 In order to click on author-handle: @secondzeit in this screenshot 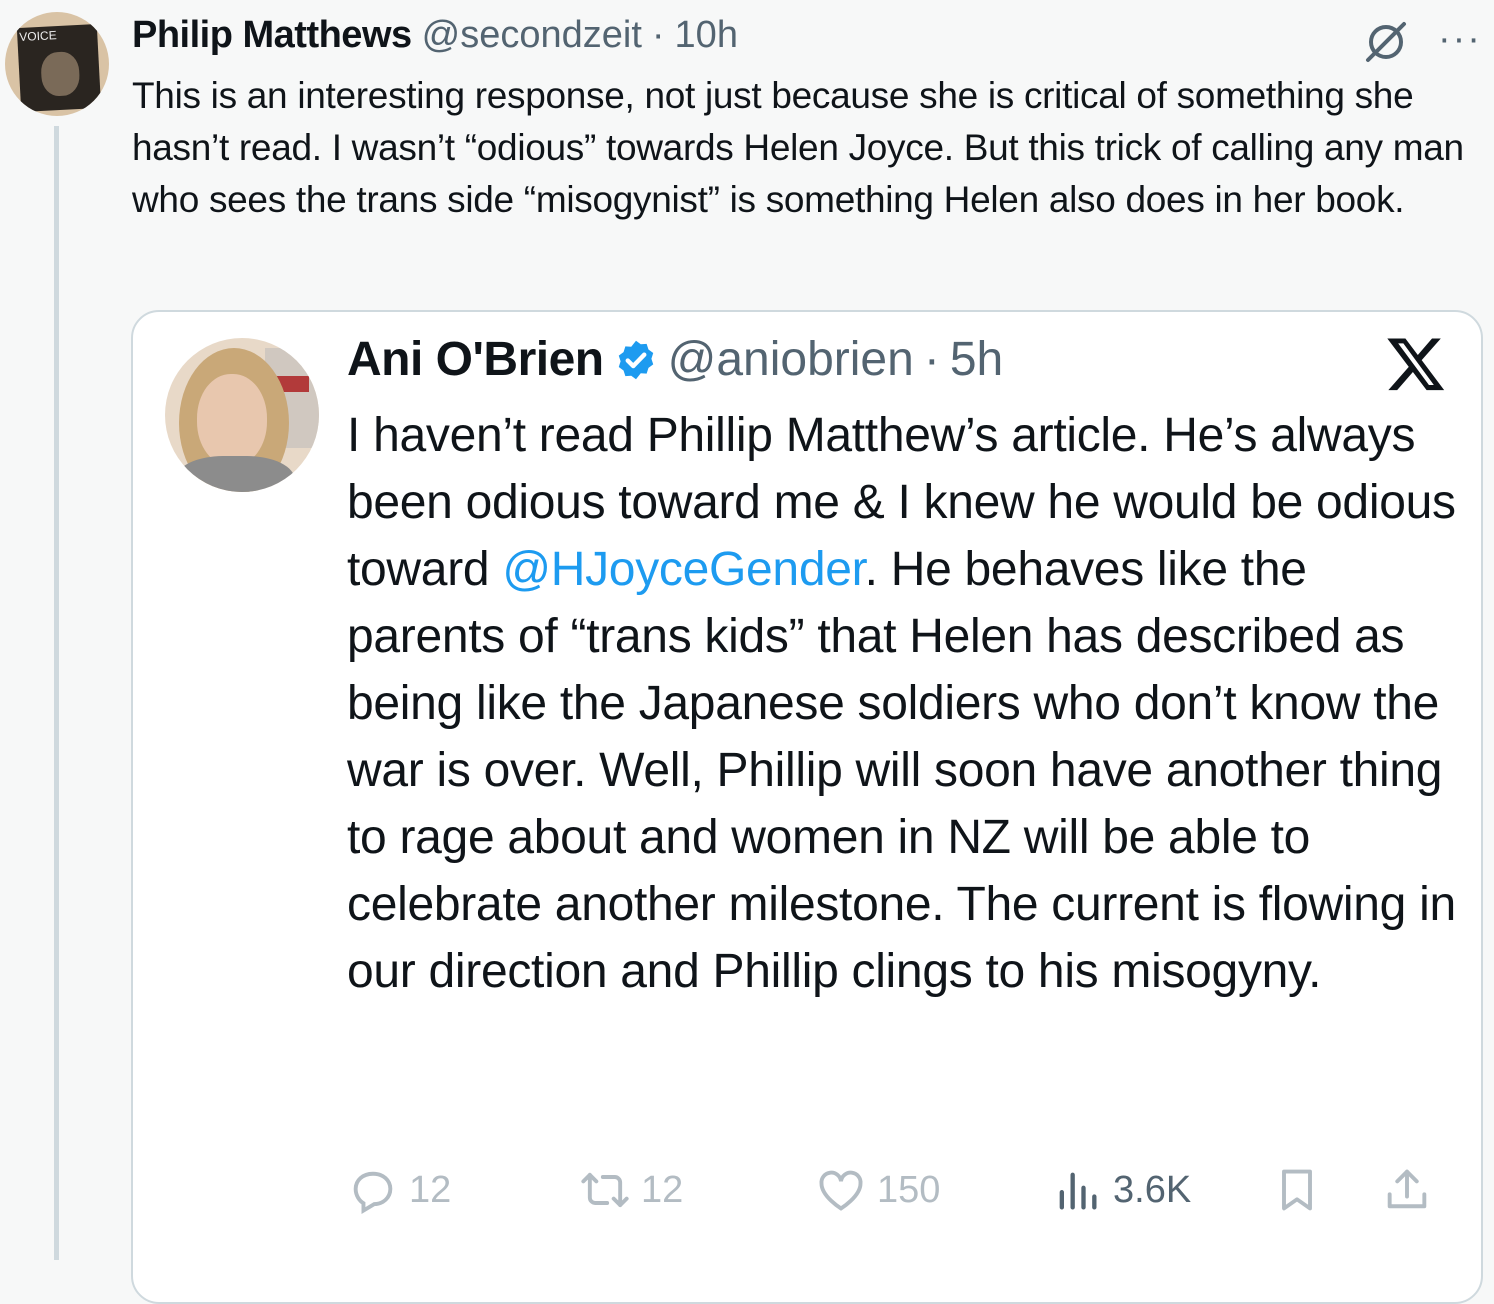, I will do `click(532, 35)`.